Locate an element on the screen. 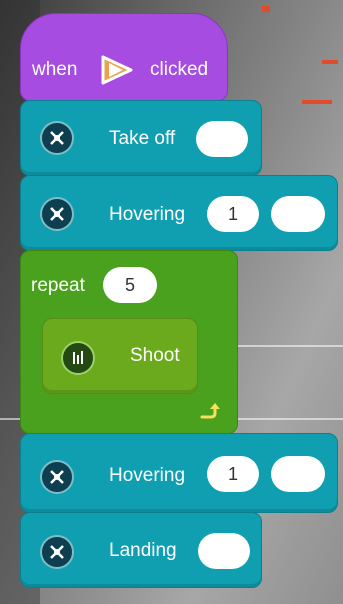 Image resolution: width=343 pixels, height=604 pixels. takeoff-block: Take off is located at coordinates (141, 138).